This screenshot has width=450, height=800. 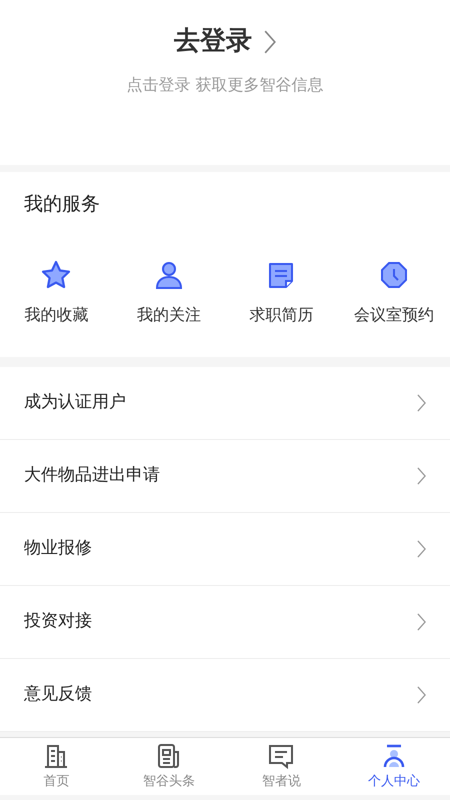 I want to click on tab-item: 首页, so click(x=56, y=766).